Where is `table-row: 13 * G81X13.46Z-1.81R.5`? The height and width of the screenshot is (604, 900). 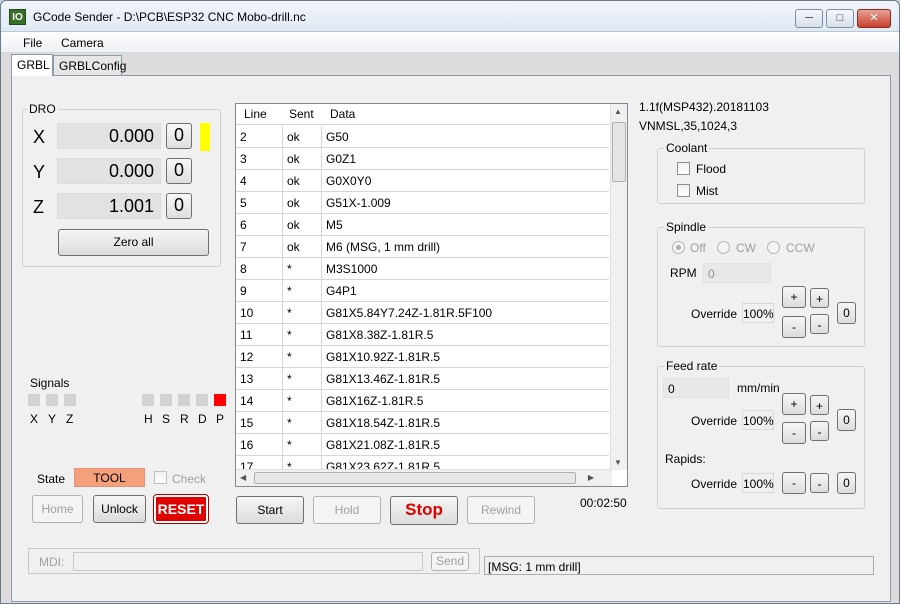 table-row: 13 * G81X13.46Z-1.81R.5 is located at coordinates (422, 379).